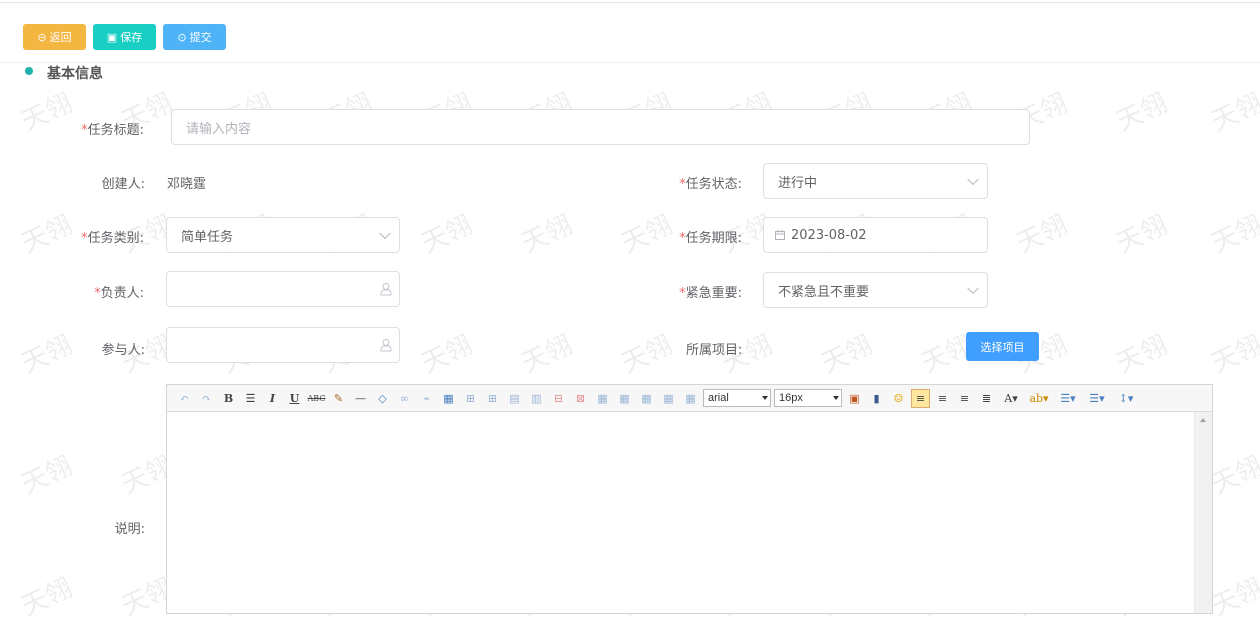 This screenshot has height=623, width=1260. I want to click on unordered-list-icon: ☰▾, so click(1097, 398).